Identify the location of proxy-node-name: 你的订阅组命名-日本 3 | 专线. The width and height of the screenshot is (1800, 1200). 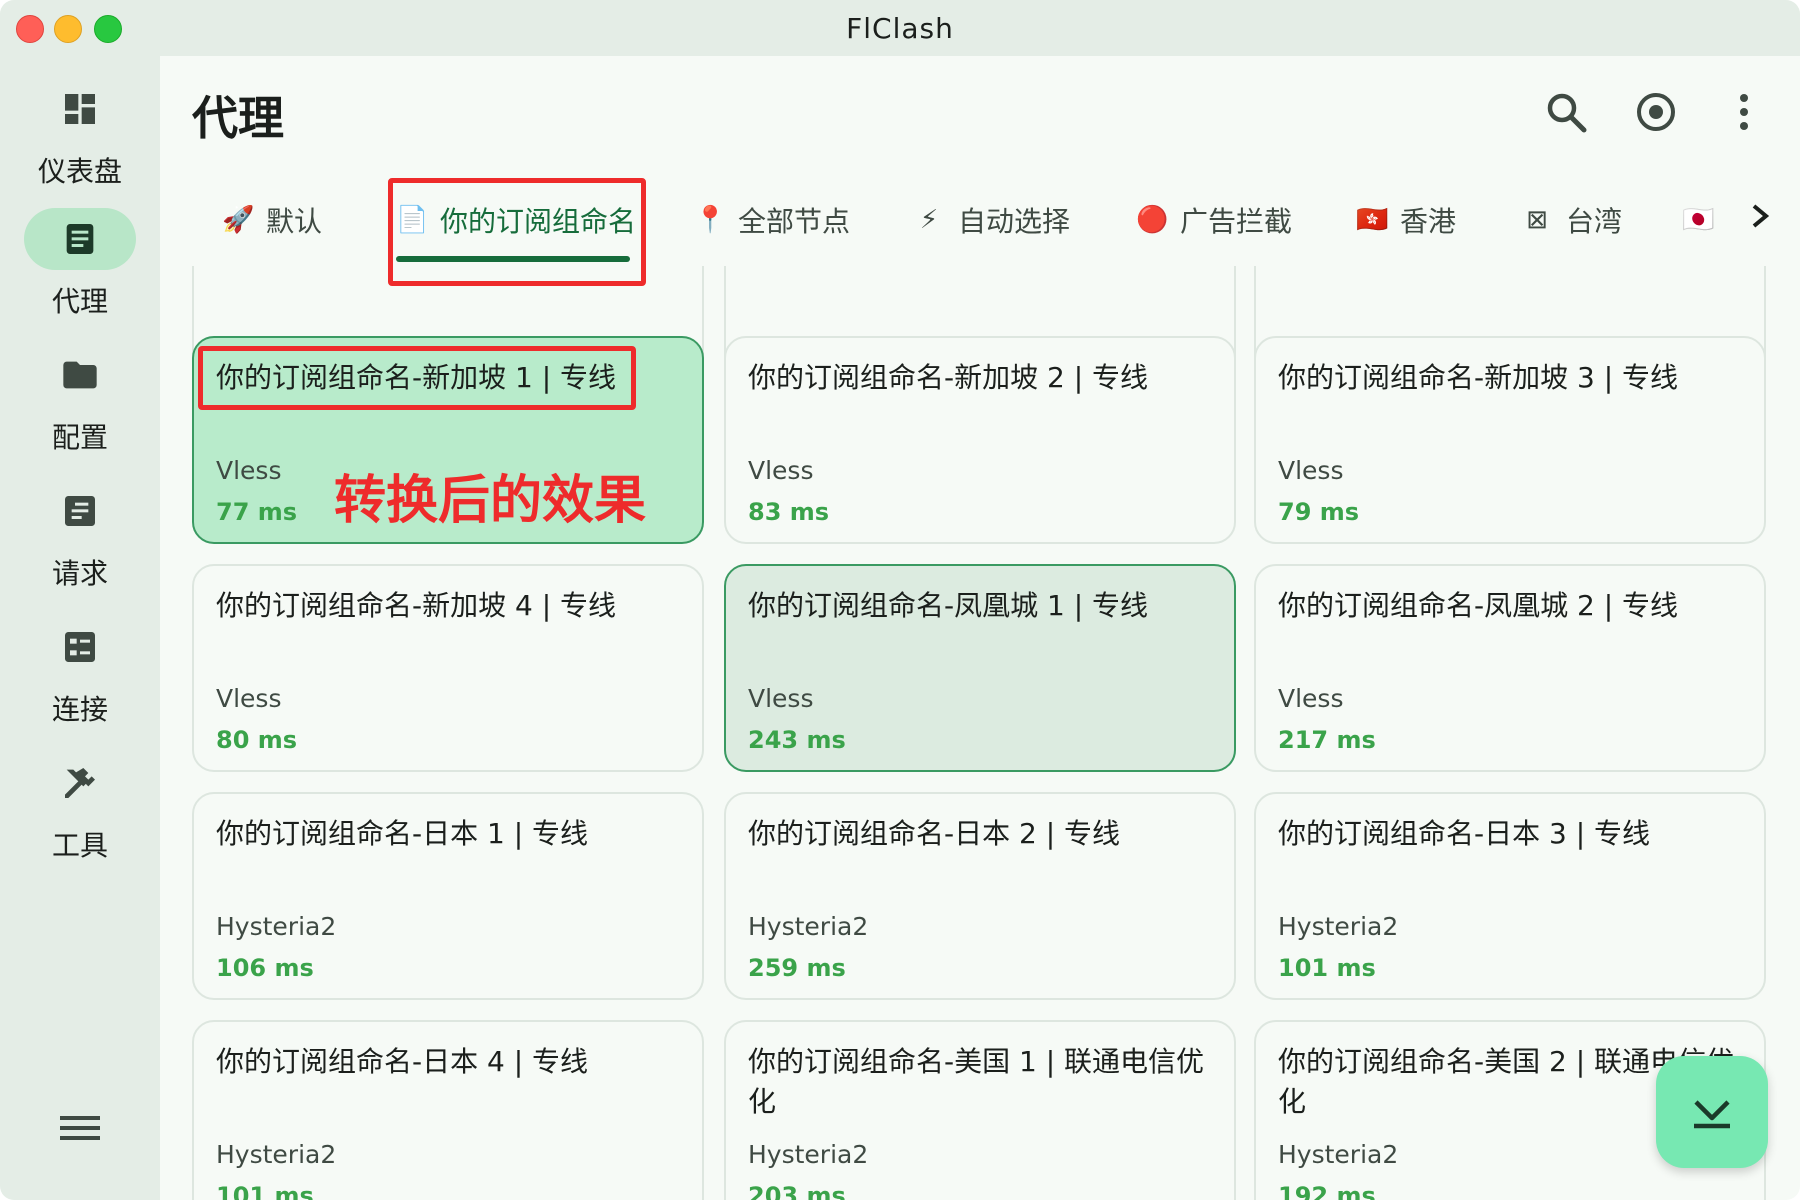
(1464, 833).